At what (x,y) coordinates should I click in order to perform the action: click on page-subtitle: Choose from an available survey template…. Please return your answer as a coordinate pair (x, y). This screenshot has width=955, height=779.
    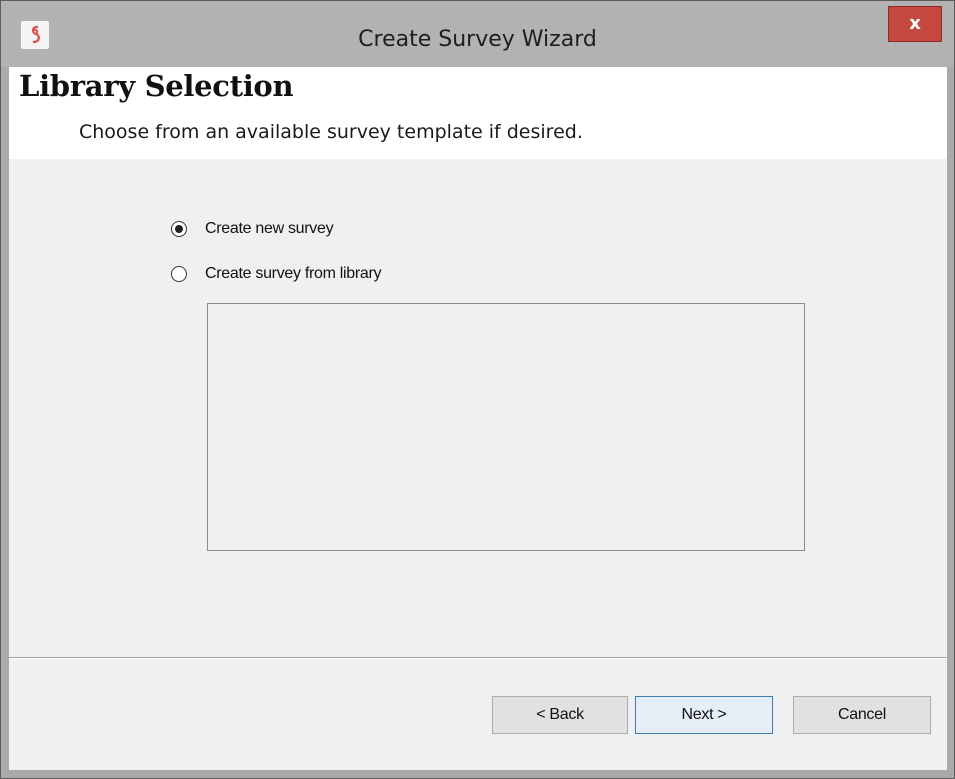
    Looking at the image, I should click on (331, 132).